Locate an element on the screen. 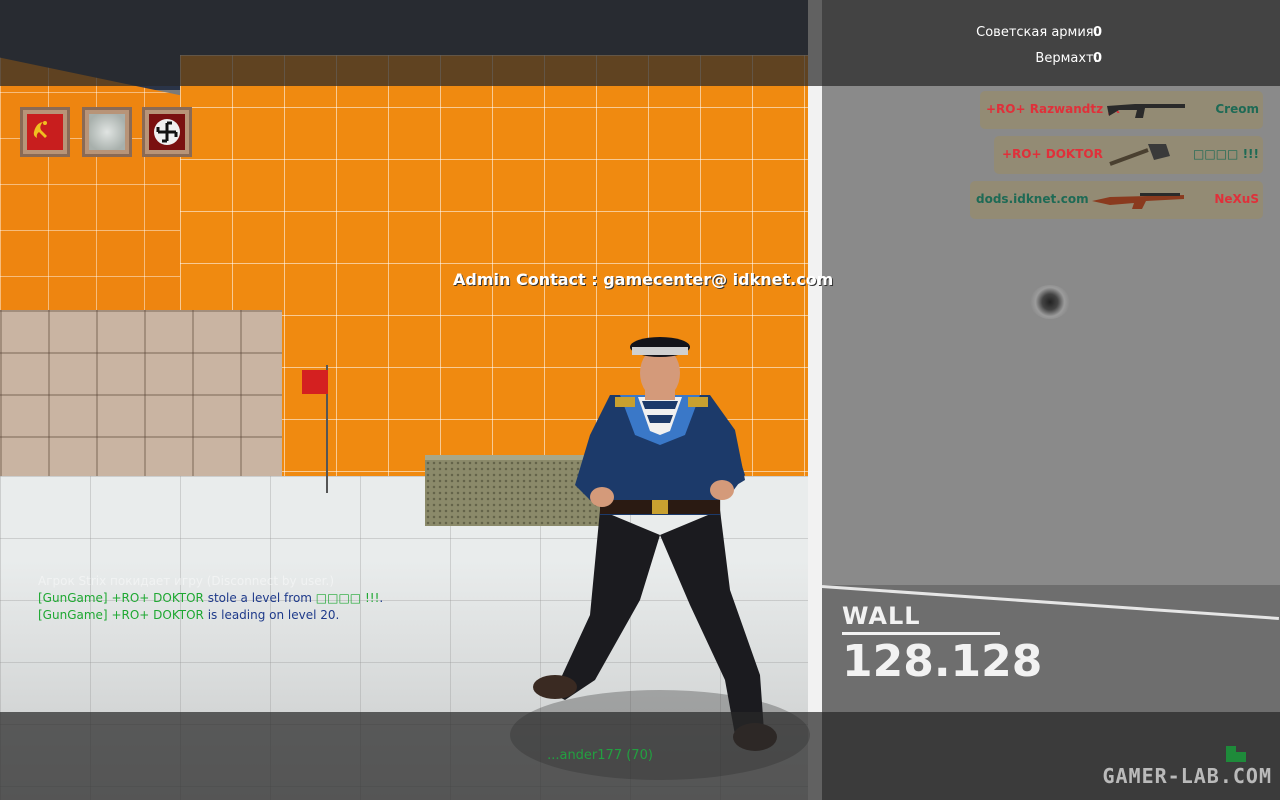 Image resolution: width=1280 pixels, height=800 pixels. shovel-icon is located at coordinates (1139, 155).